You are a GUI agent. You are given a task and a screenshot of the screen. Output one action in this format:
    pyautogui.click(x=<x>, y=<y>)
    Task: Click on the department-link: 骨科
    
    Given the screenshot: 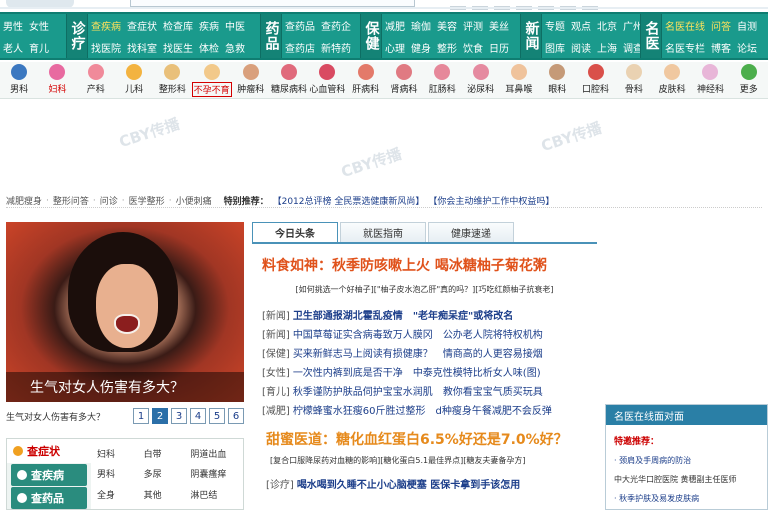 What is the action you would take?
    pyautogui.click(x=634, y=80)
    